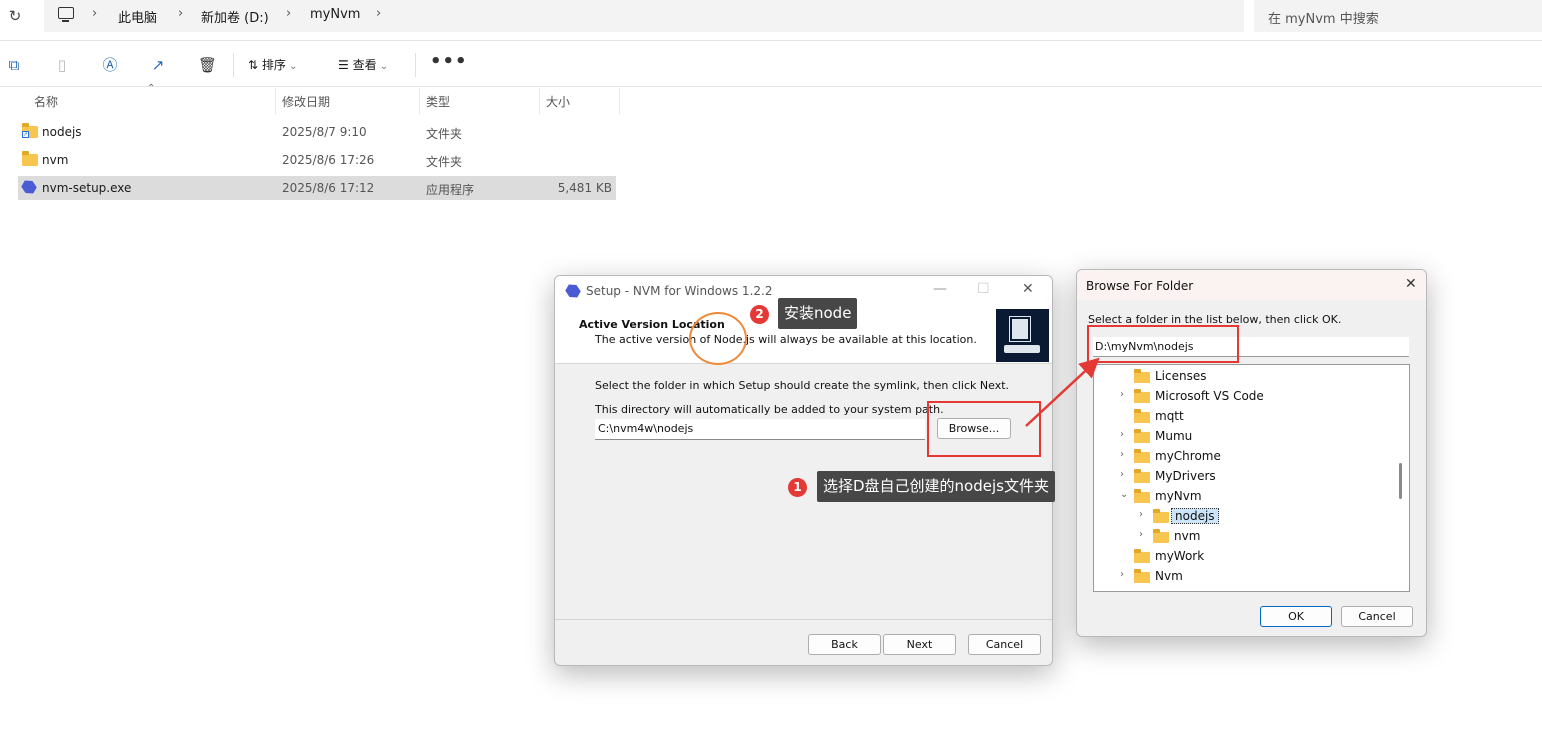 The width and height of the screenshot is (1542, 737). Describe the element at coordinates (818, 313) in the screenshot. I see `step-2-label: 安装node` at that location.